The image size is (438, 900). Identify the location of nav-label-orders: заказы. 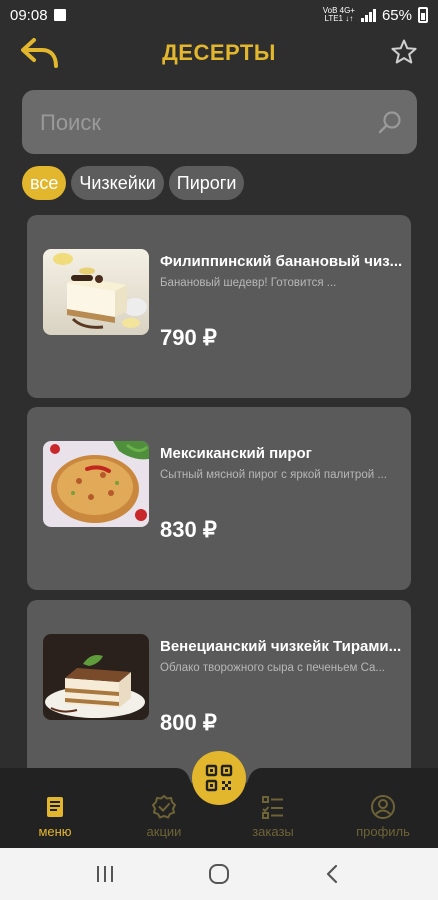
(273, 831).